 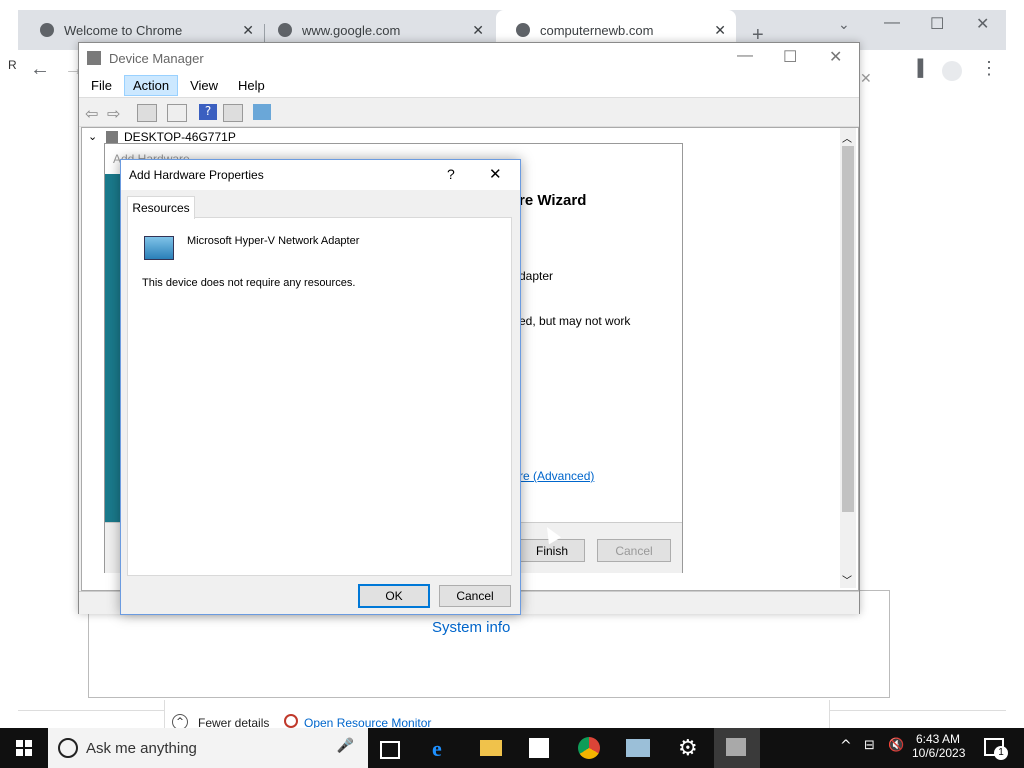 What do you see at coordinates (1001, 753) in the screenshot?
I see `notification-badge: 1` at bounding box center [1001, 753].